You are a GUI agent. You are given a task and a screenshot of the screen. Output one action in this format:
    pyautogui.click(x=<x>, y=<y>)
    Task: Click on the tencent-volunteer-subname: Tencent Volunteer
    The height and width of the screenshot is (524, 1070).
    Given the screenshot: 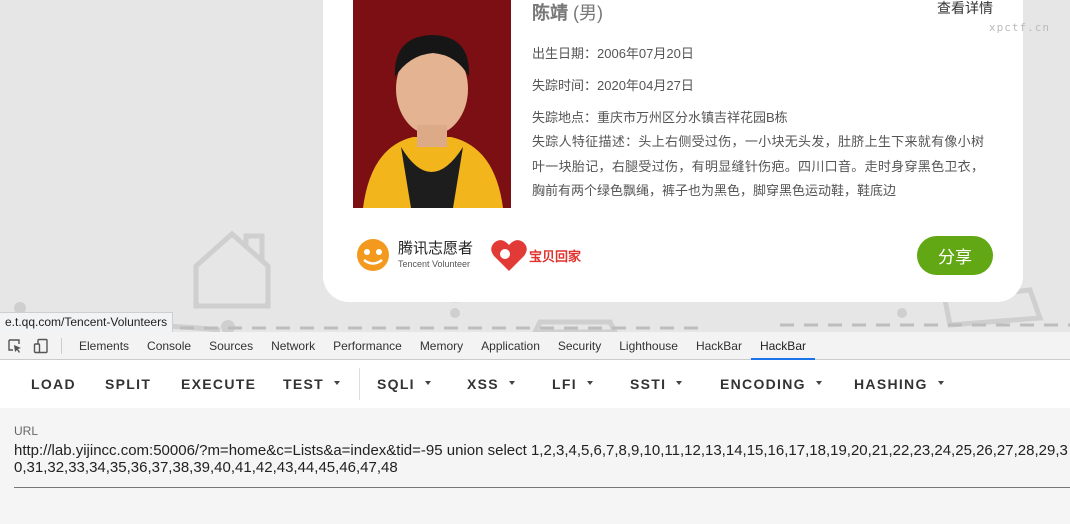 What is the action you would take?
    pyautogui.click(x=434, y=264)
    